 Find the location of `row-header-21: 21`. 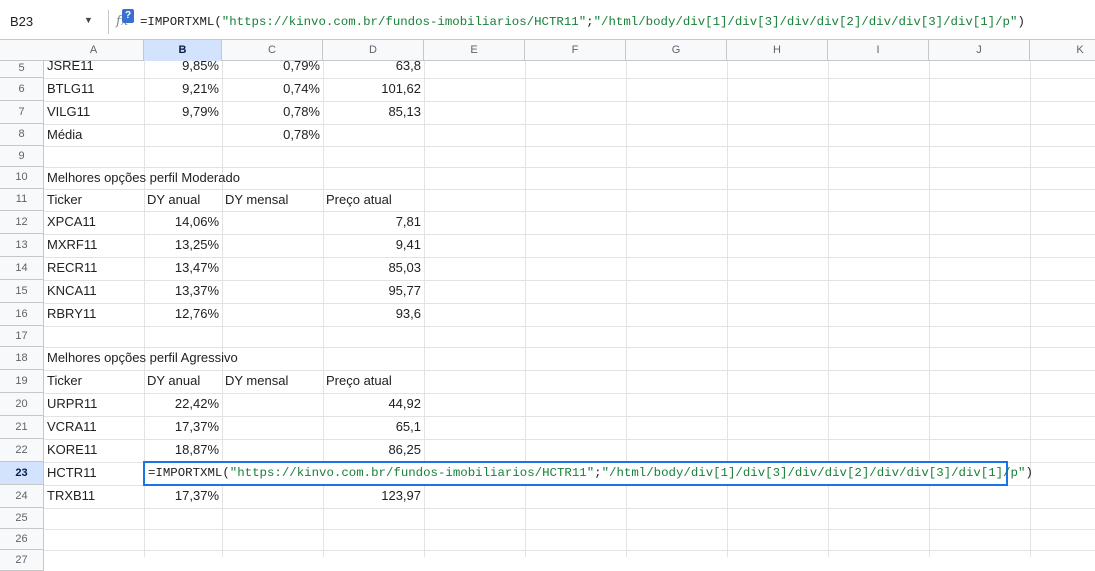

row-header-21: 21 is located at coordinates (22, 427).